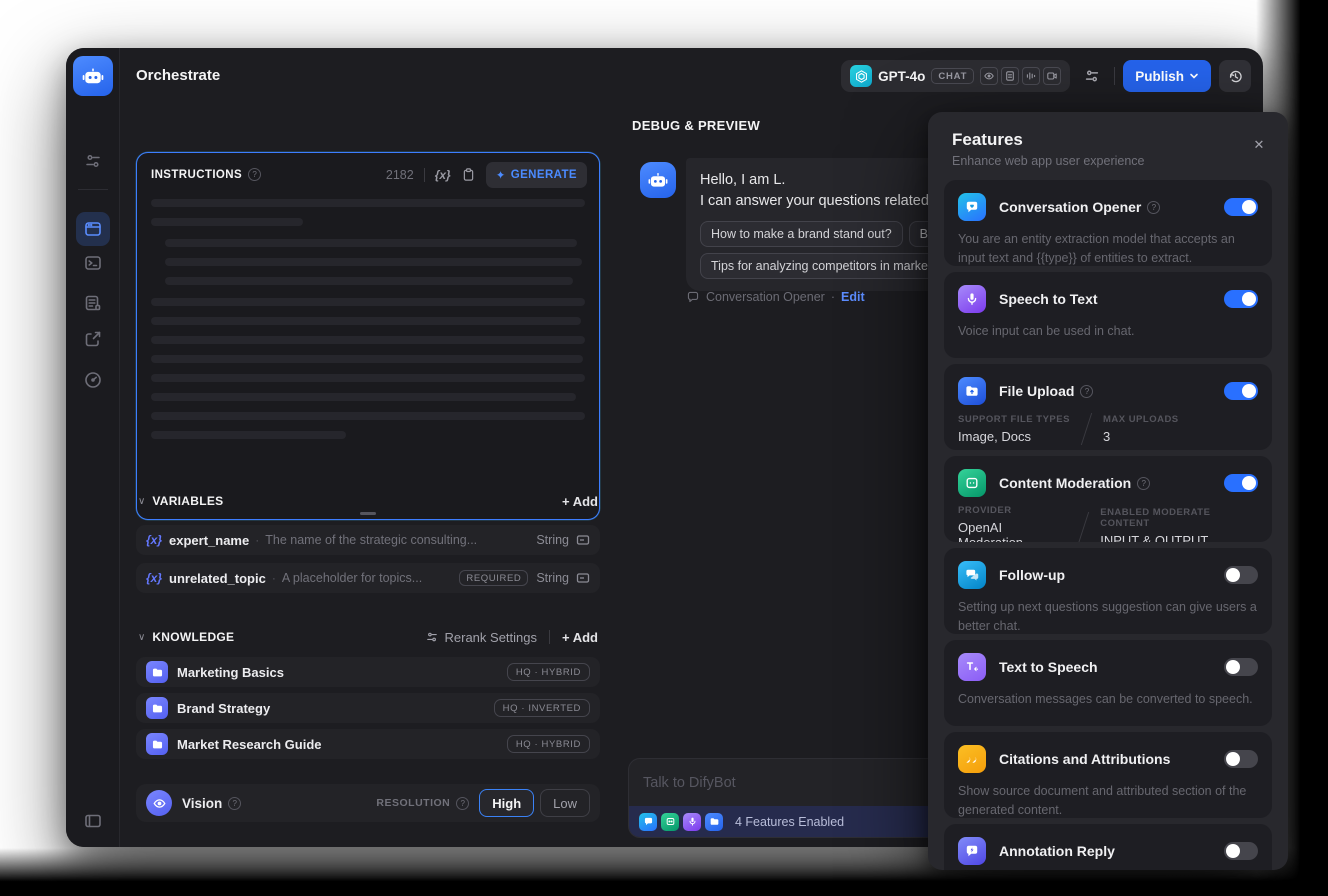 This screenshot has height=896, width=1328. Describe the element at coordinates (1167, 76) in the screenshot. I see `publish-button: Publish` at that location.